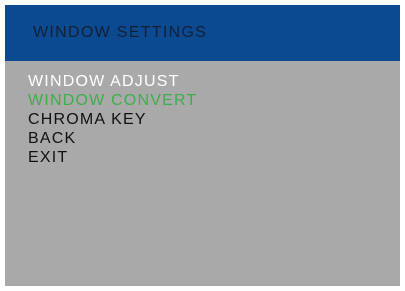 The height and width of the screenshot is (291, 405). I want to click on menu-item-exit: EXIT, so click(112, 157).